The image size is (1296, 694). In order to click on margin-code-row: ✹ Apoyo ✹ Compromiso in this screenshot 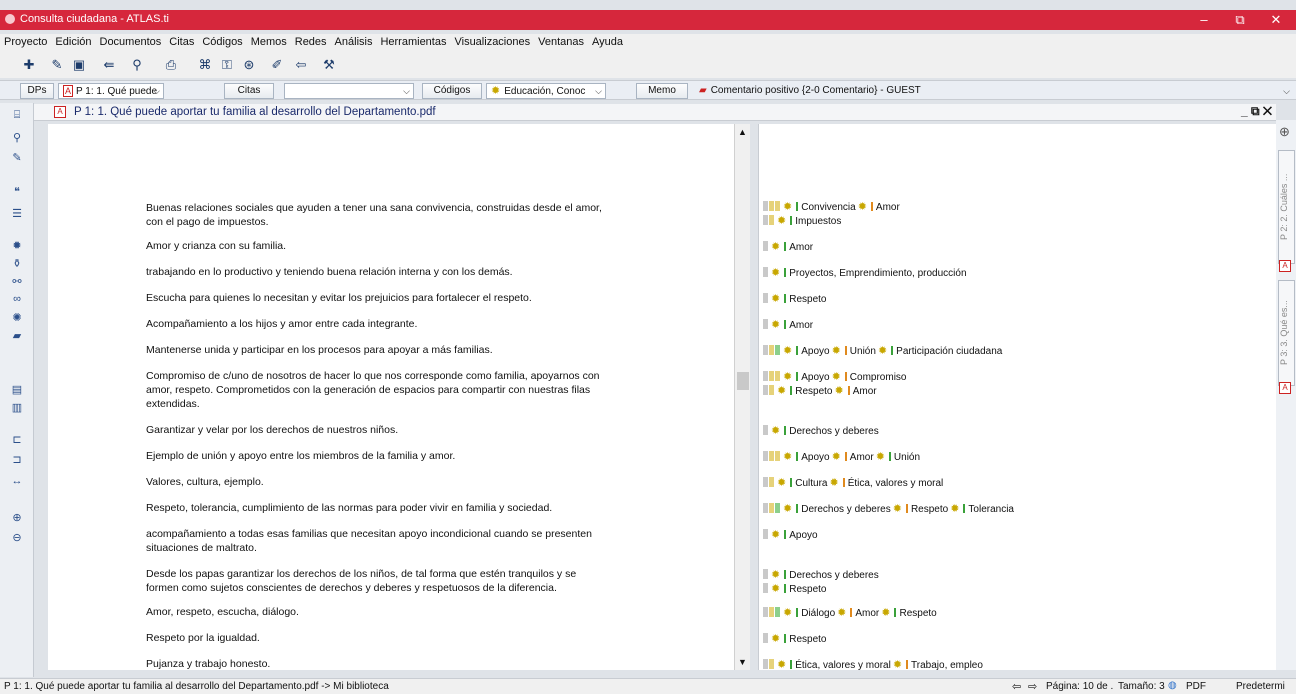, I will do `click(834, 377)`.